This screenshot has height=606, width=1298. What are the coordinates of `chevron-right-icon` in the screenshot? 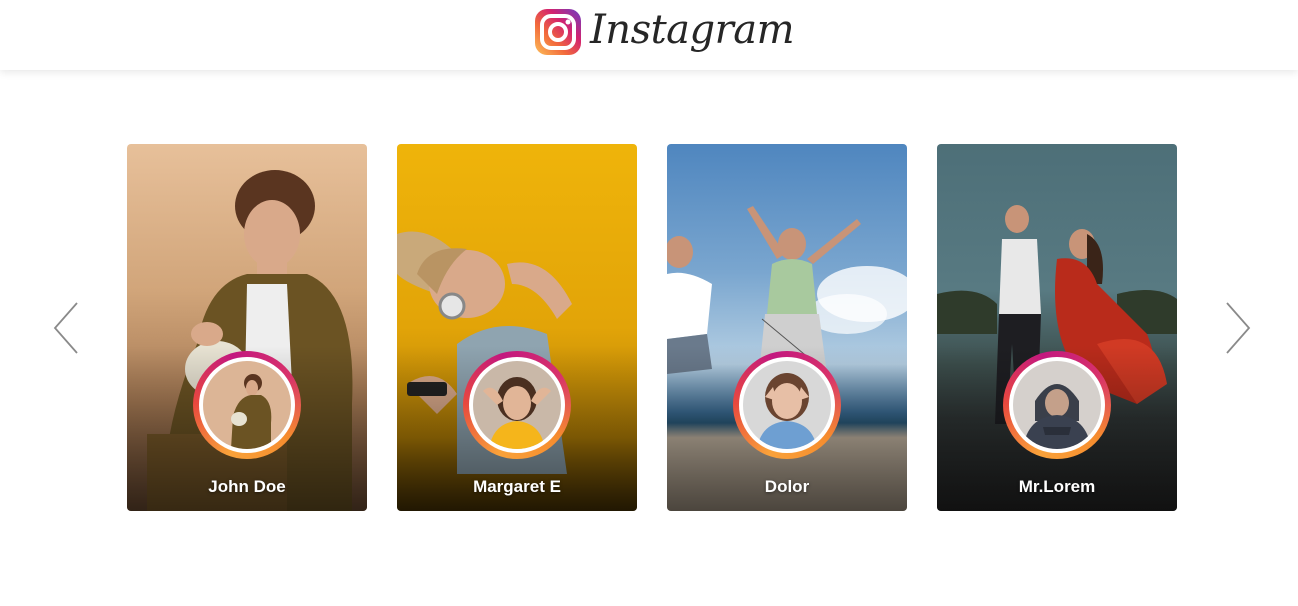 It's located at (1237, 328).